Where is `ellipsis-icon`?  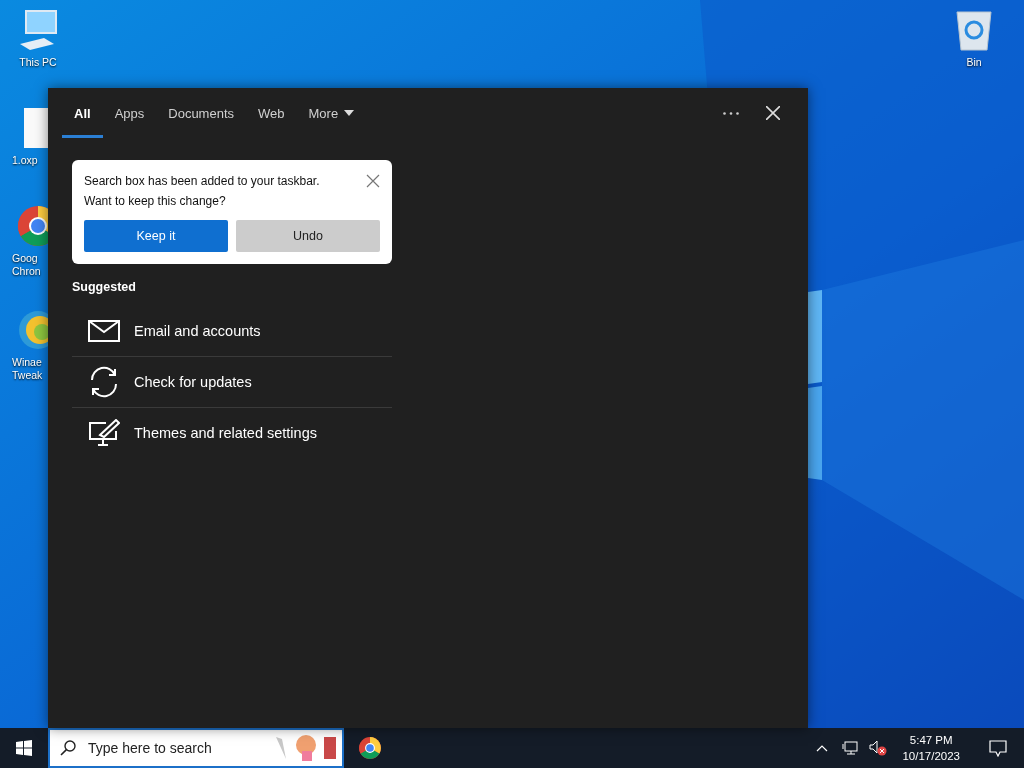 ellipsis-icon is located at coordinates (731, 113).